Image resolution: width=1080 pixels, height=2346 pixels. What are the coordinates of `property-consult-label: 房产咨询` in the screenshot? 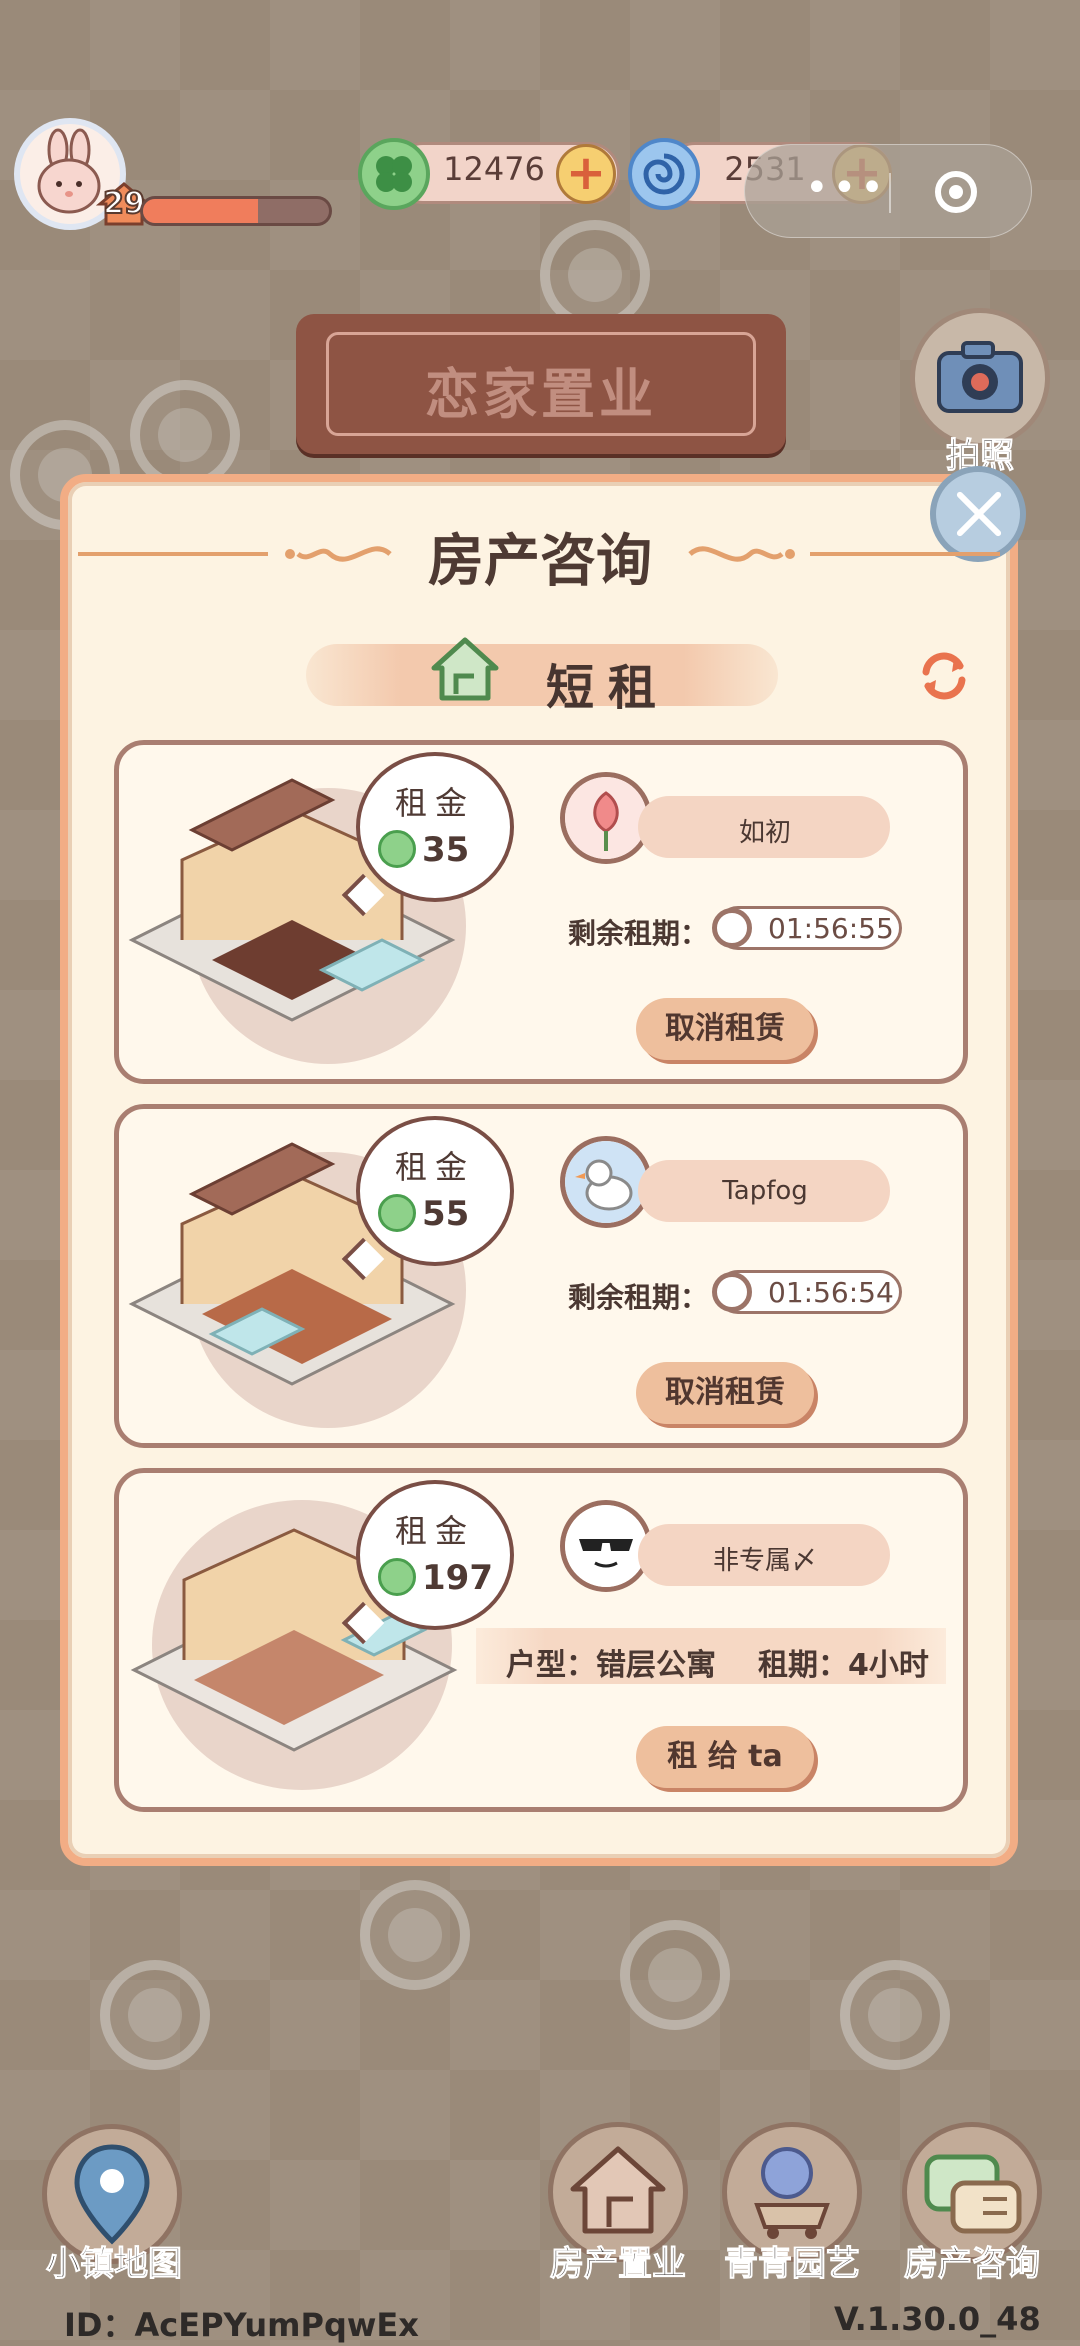 It's located at (972, 2264).